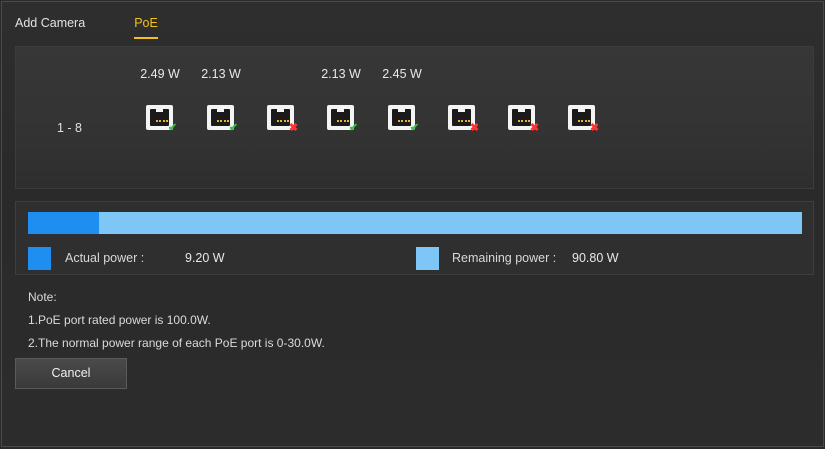 The width and height of the screenshot is (825, 449). What do you see at coordinates (64, 223) in the screenshot?
I see `power-usage-fill` at bounding box center [64, 223].